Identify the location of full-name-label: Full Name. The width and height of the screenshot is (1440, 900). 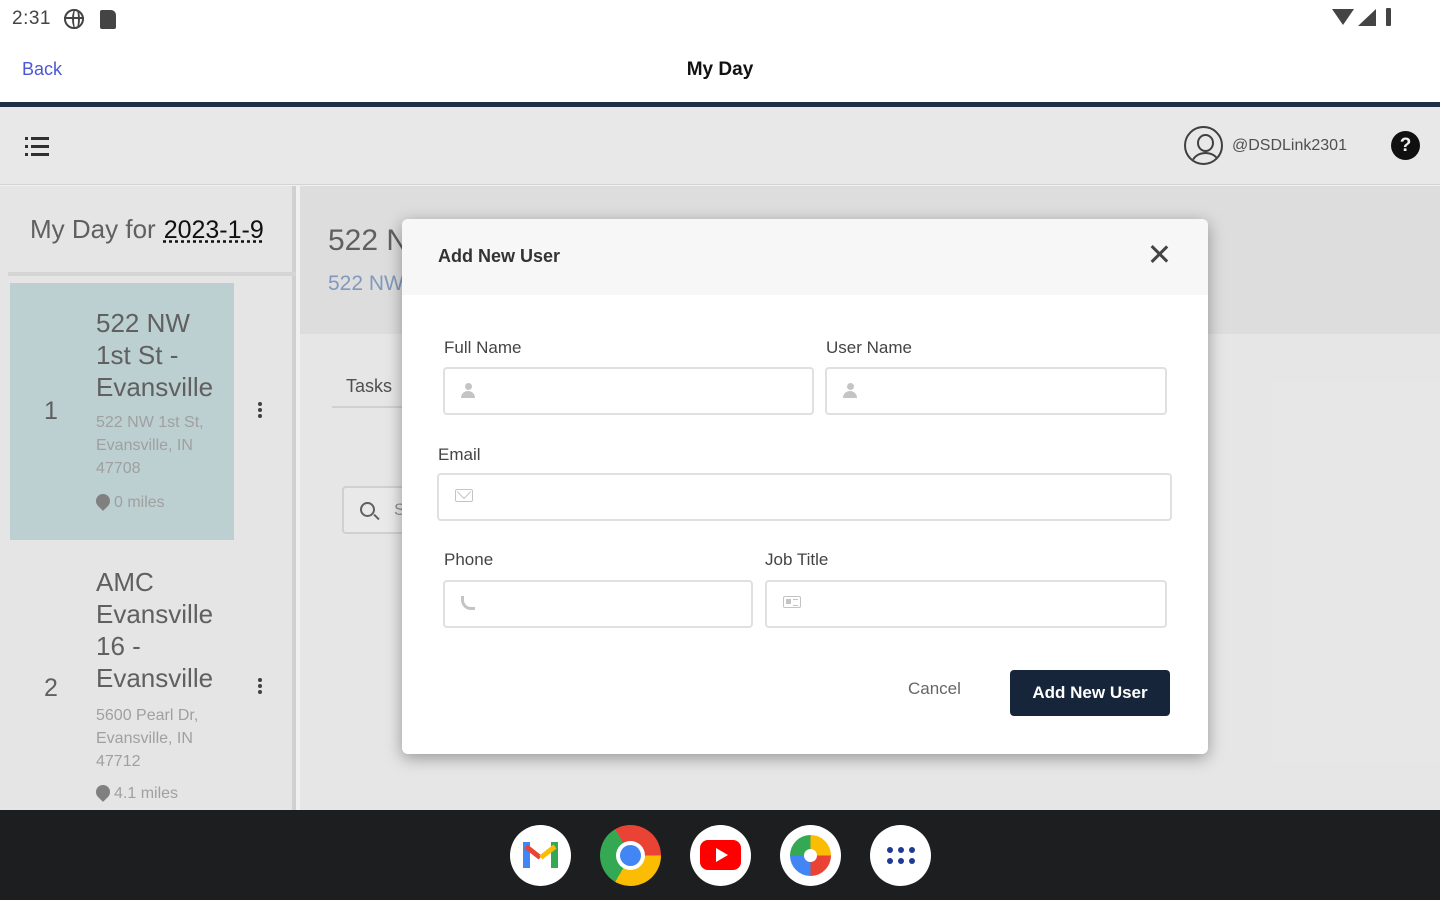
(483, 347).